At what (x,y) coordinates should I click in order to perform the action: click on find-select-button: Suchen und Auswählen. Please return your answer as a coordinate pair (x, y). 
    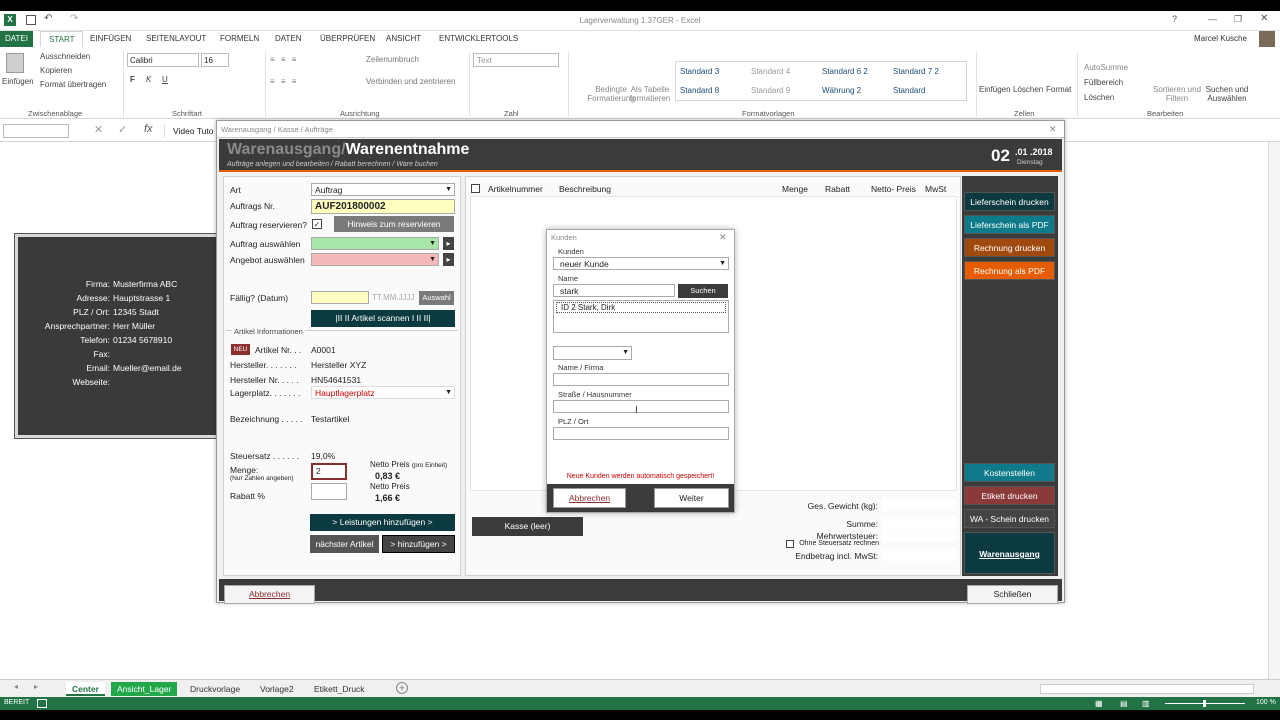
    Looking at the image, I should click on (1227, 94).